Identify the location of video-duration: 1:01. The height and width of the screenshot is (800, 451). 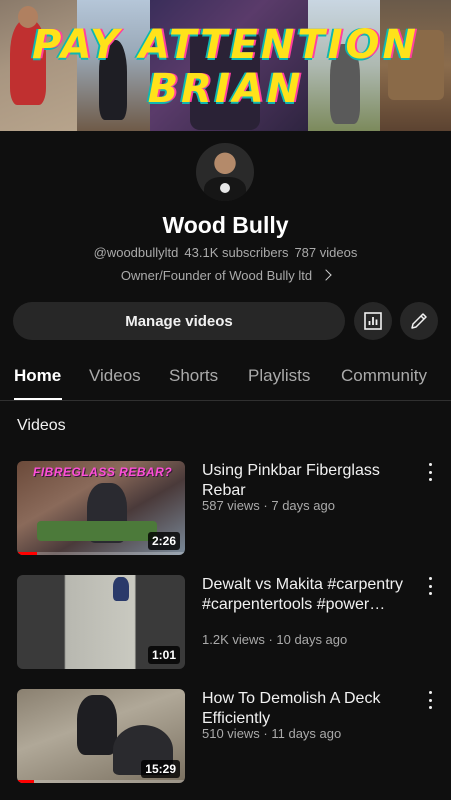
(163, 655).